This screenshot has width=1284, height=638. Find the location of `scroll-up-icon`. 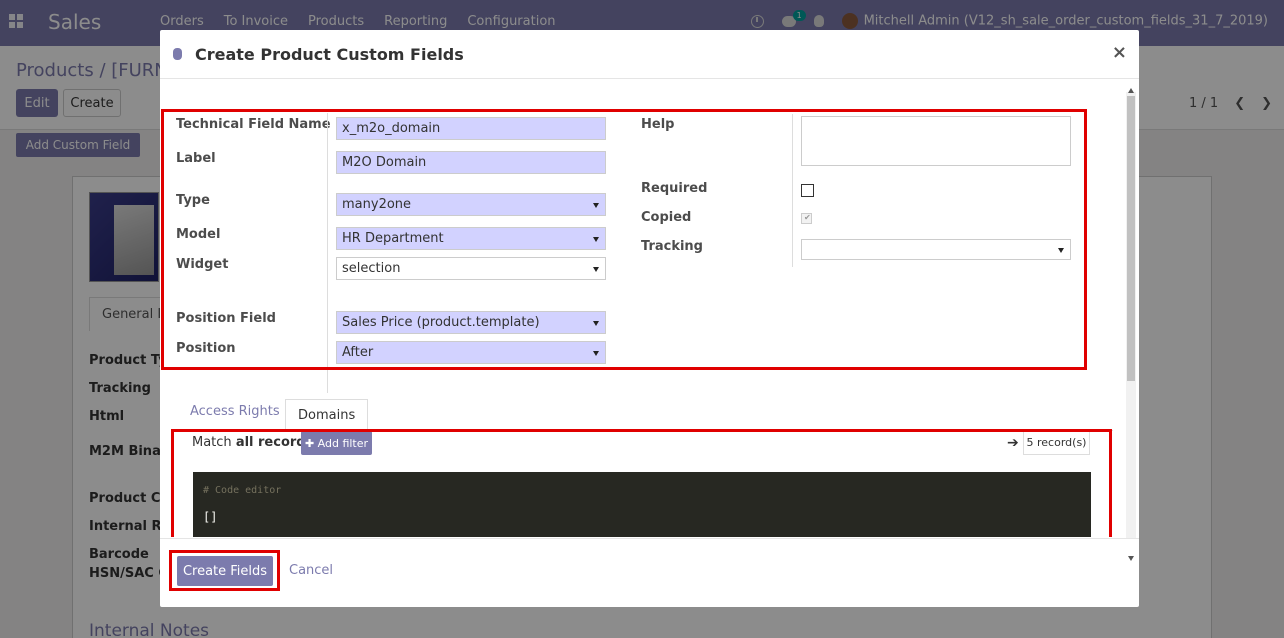

scroll-up-icon is located at coordinates (1131, 90).